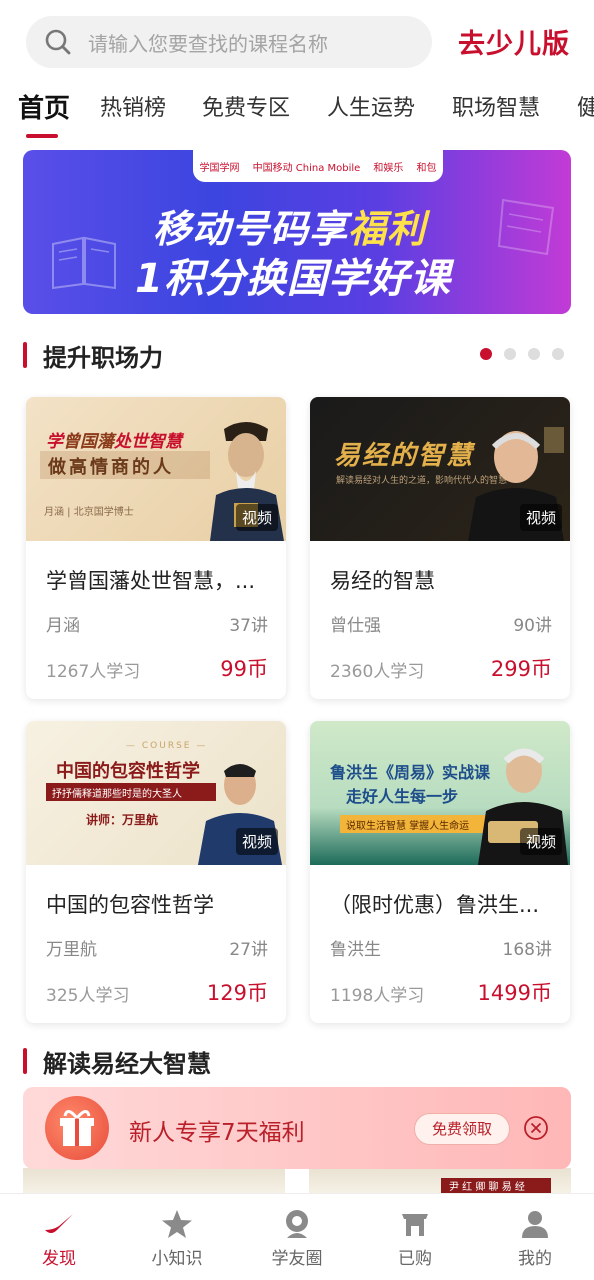 This screenshot has height=1280, width=594. Describe the element at coordinates (527, 950) in the screenshot. I see `course-lessons: 168讲` at that location.